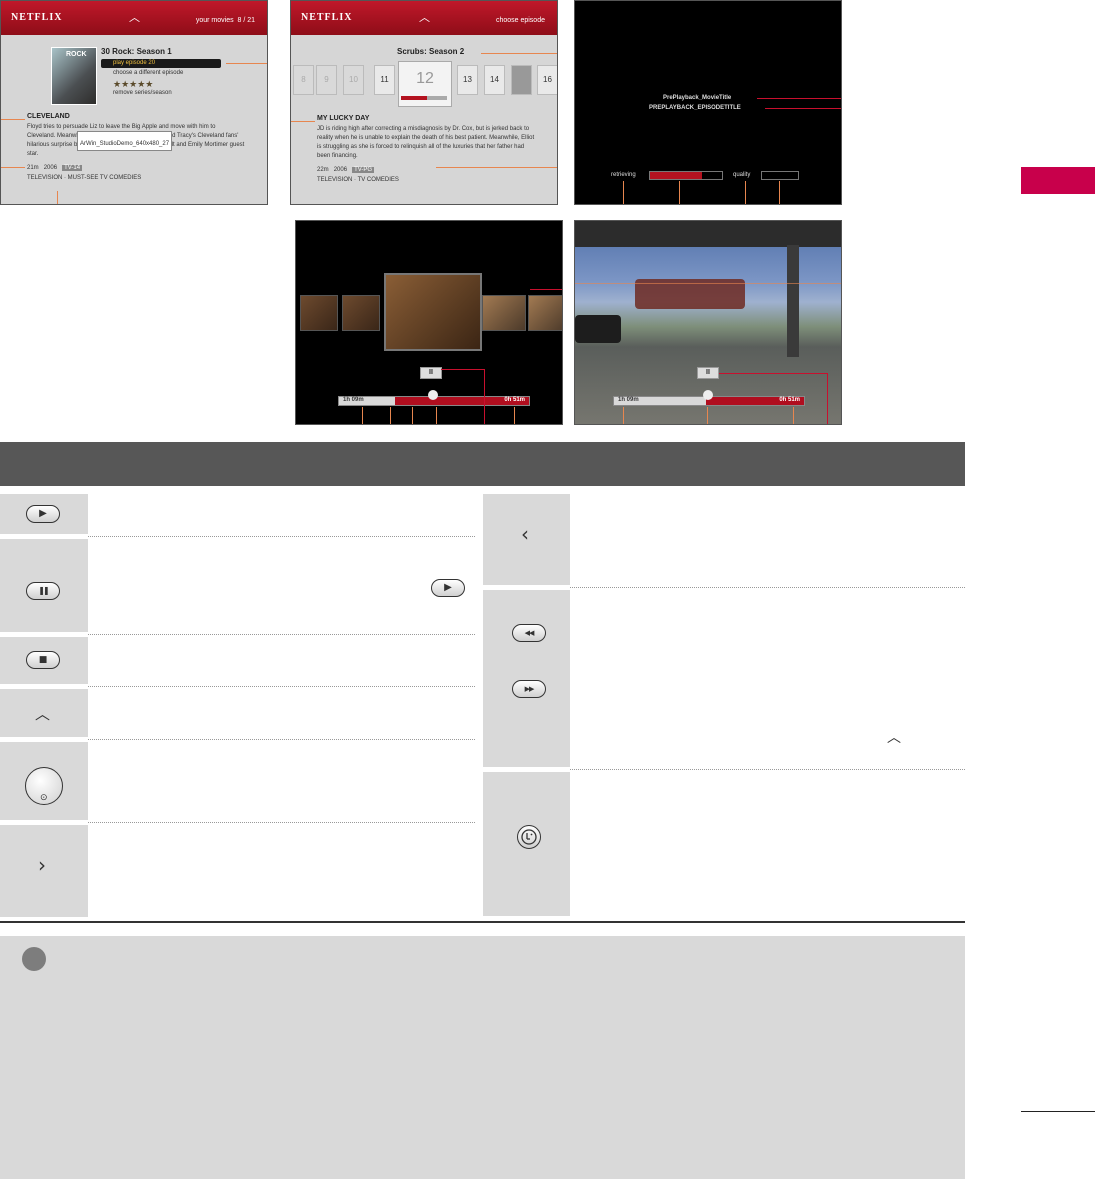 The height and width of the screenshot is (1179, 1095). What do you see at coordinates (358, 180) in the screenshot?
I see `genre-label: TELEVISION · TV COMEDIES` at bounding box center [358, 180].